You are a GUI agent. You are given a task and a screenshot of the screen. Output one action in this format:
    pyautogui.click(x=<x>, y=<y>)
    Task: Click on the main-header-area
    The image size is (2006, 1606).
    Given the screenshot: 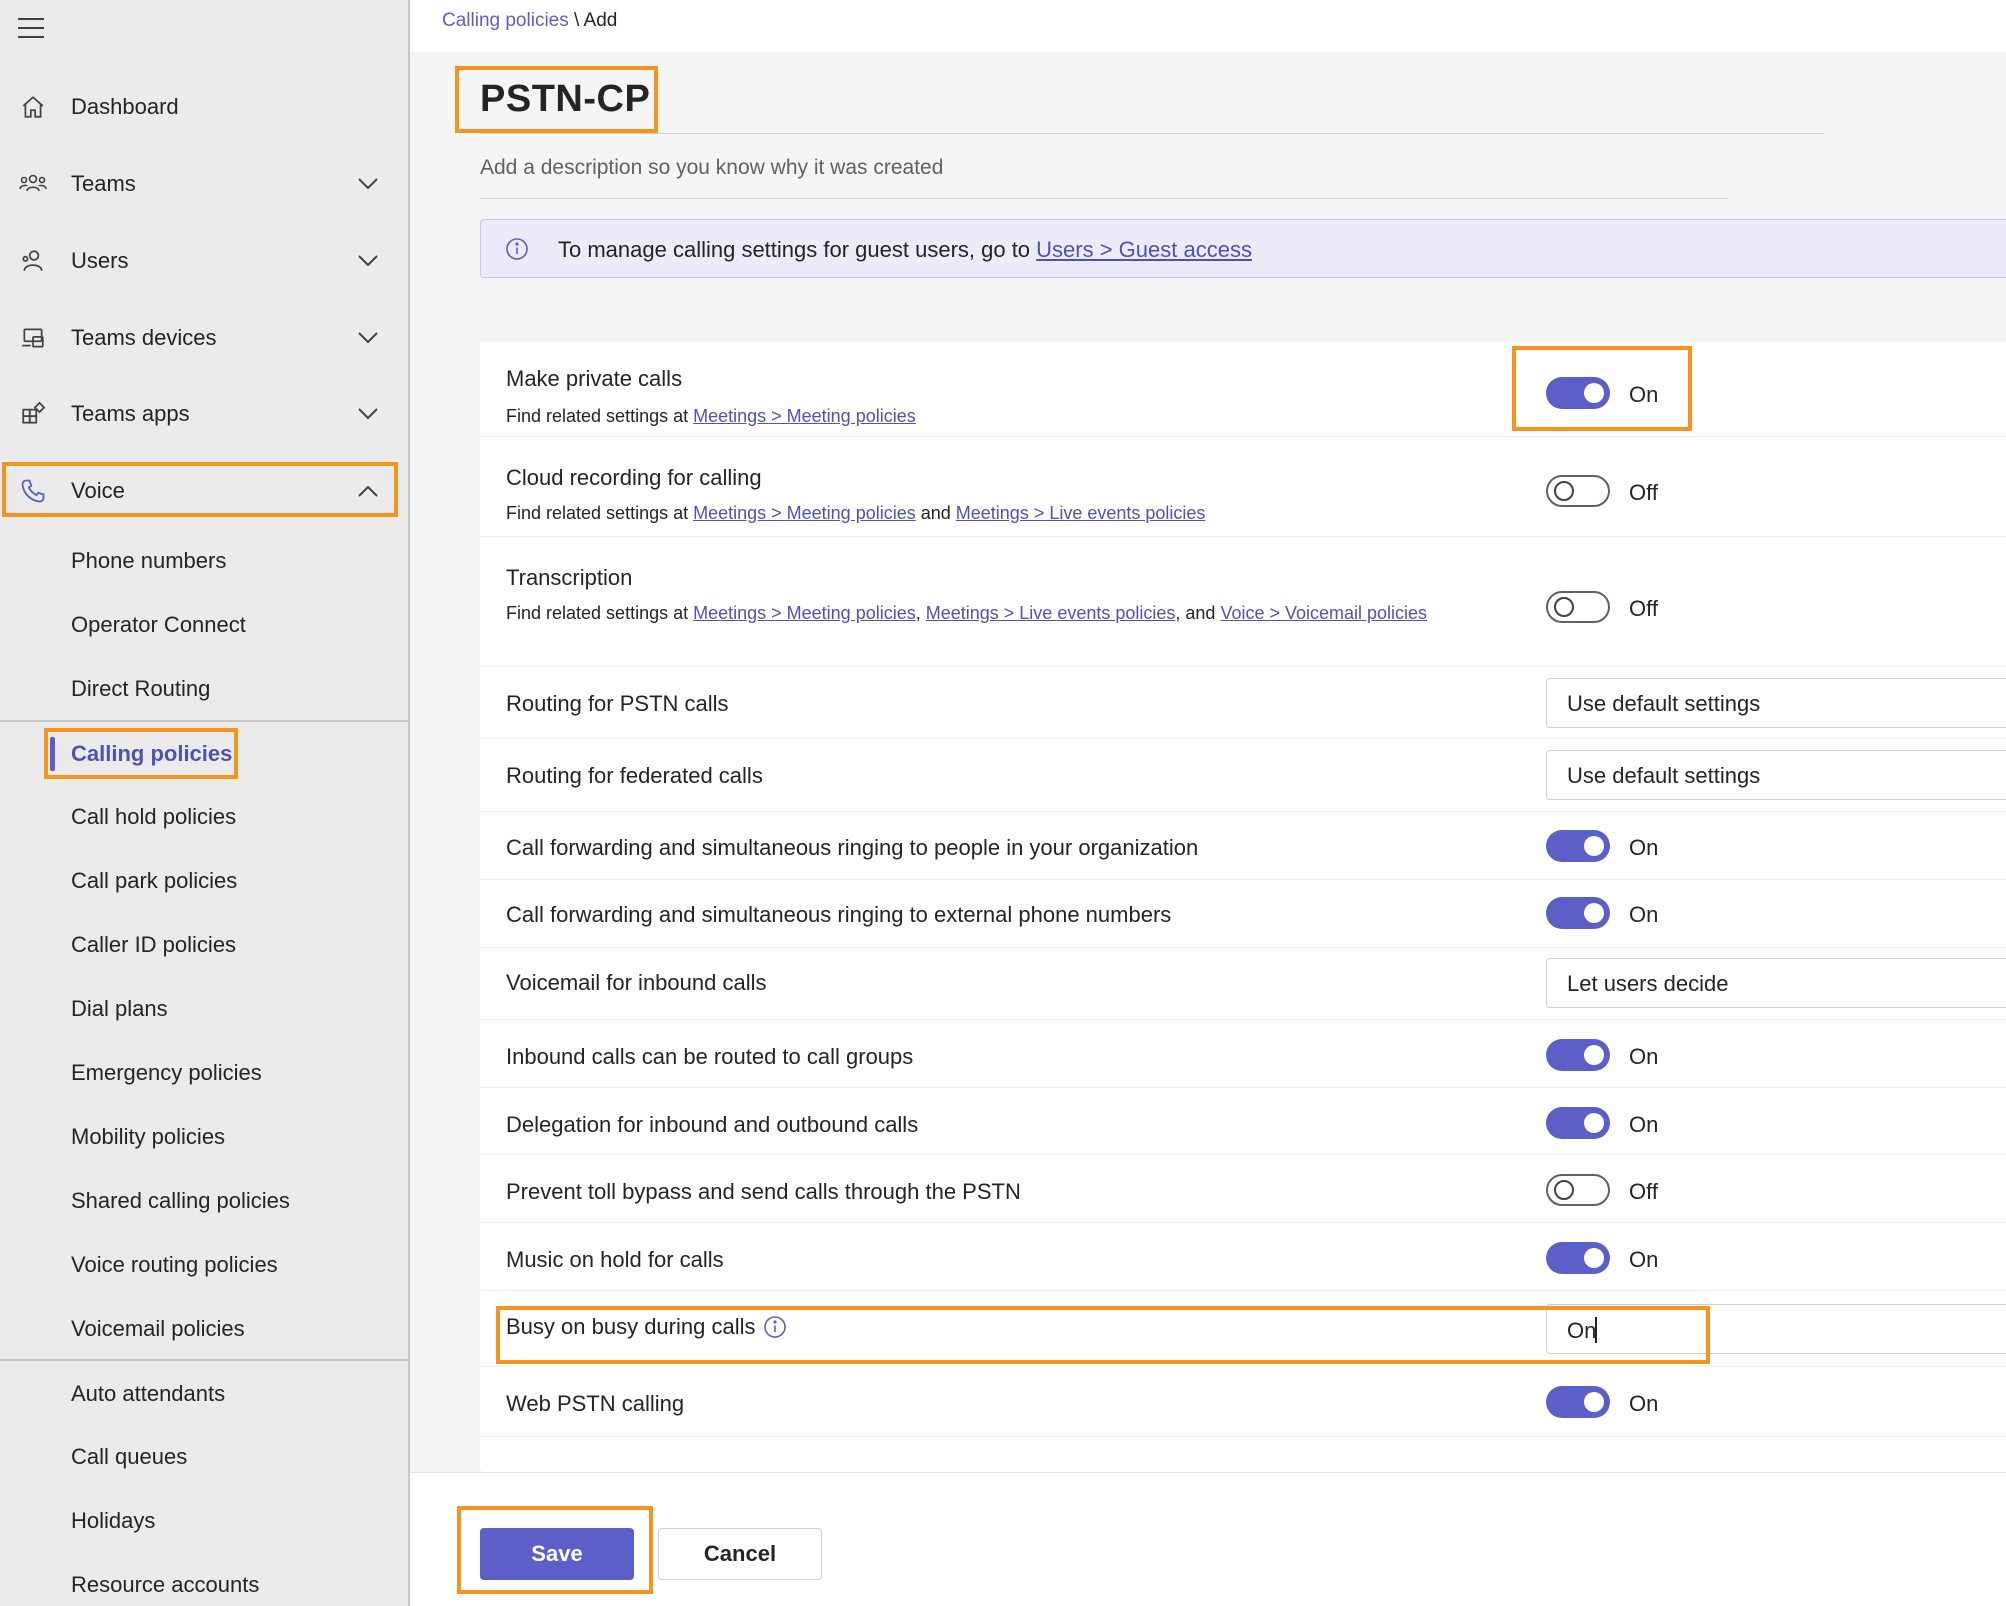 What is the action you would take?
    pyautogui.click(x=1208, y=26)
    